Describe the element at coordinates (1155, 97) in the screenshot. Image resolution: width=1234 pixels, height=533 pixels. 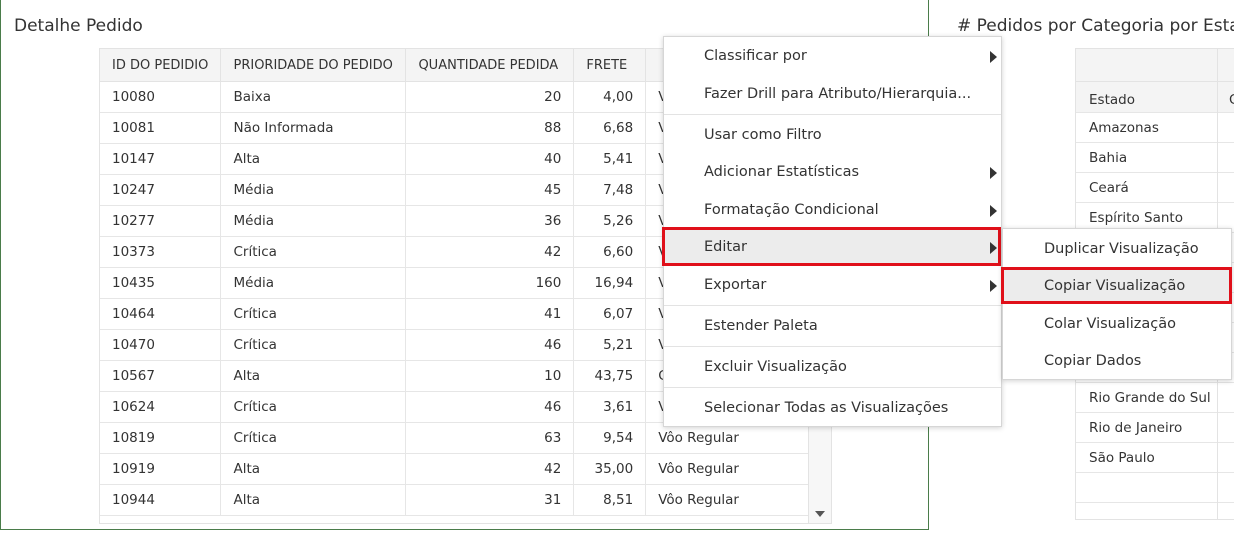
I see `pivot-header-state: Estado C` at that location.